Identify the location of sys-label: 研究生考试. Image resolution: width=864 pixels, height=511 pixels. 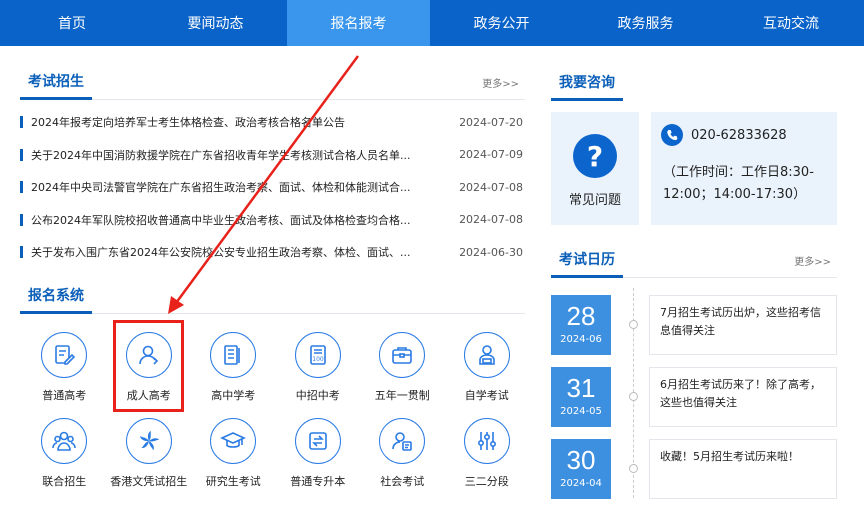
(233, 481).